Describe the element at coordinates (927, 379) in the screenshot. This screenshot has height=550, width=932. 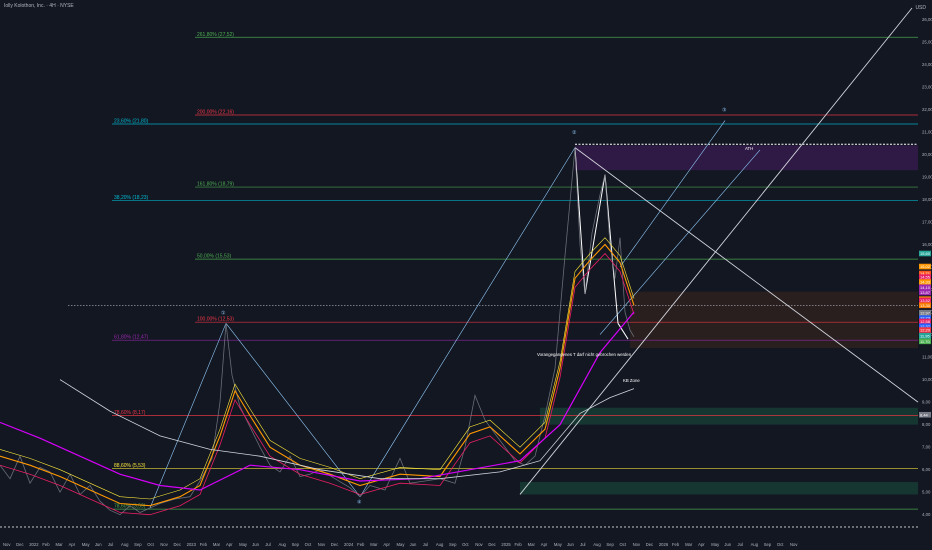
I see `price-axis-tick: 10,00` at that location.